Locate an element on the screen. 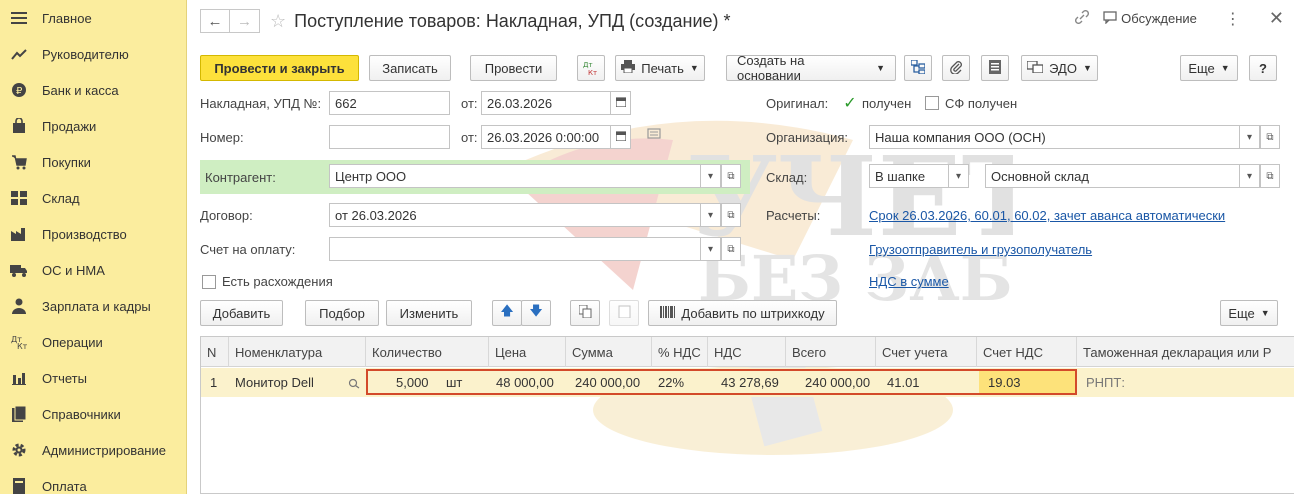  datetime-input: 26.03.2026 0:00:00 is located at coordinates (546, 137).